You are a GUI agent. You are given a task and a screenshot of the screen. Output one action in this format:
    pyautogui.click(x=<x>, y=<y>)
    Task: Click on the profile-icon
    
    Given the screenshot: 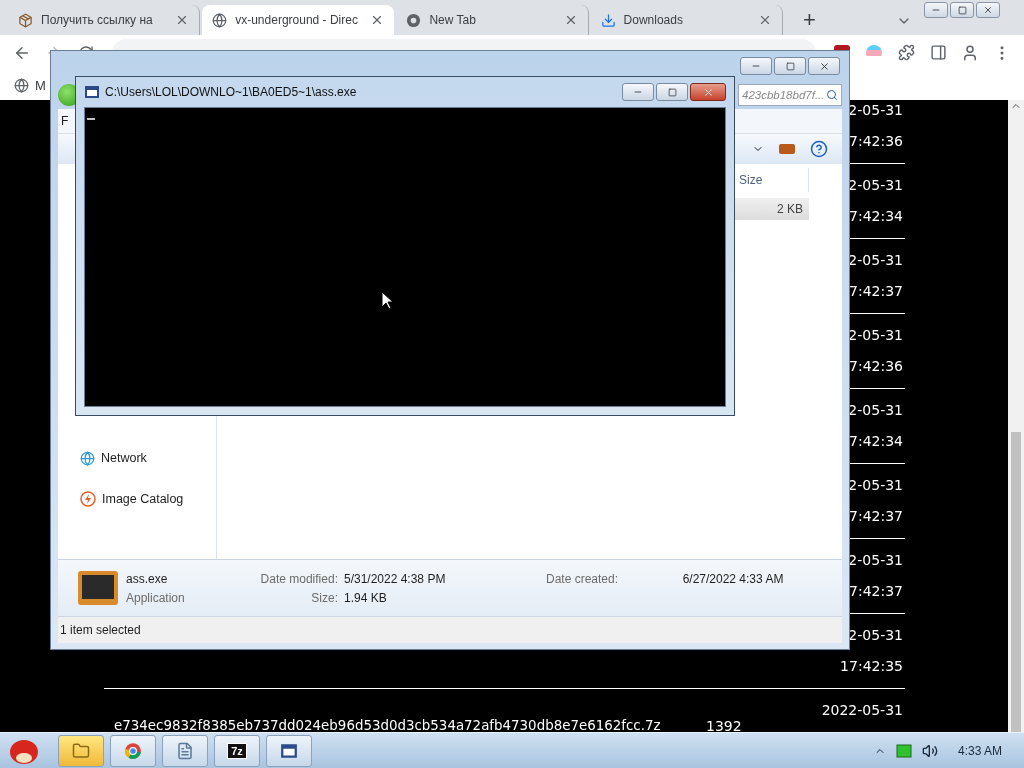 What is the action you would take?
    pyautogui.click(x=970, y=52)
    